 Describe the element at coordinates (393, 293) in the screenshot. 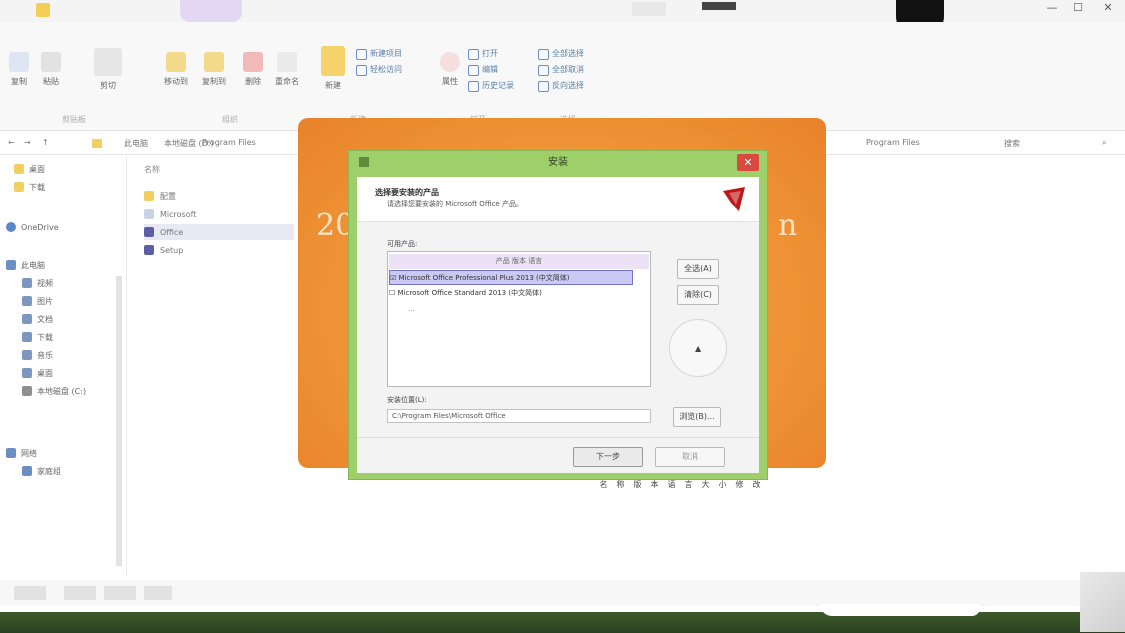

I see `checkbox-icon: ☐` at that location.